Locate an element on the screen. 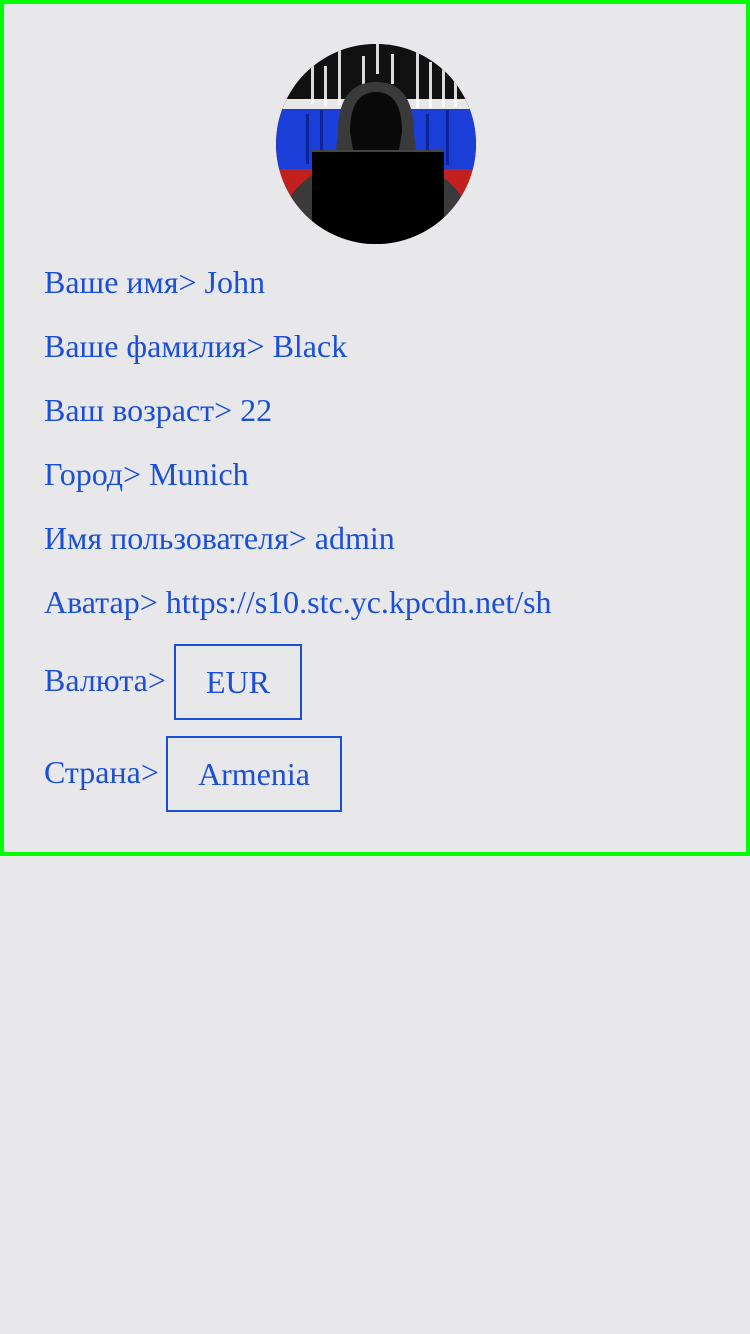 The image size is (750, 1334). city-label: Город> is located at coordinates (93, 474).